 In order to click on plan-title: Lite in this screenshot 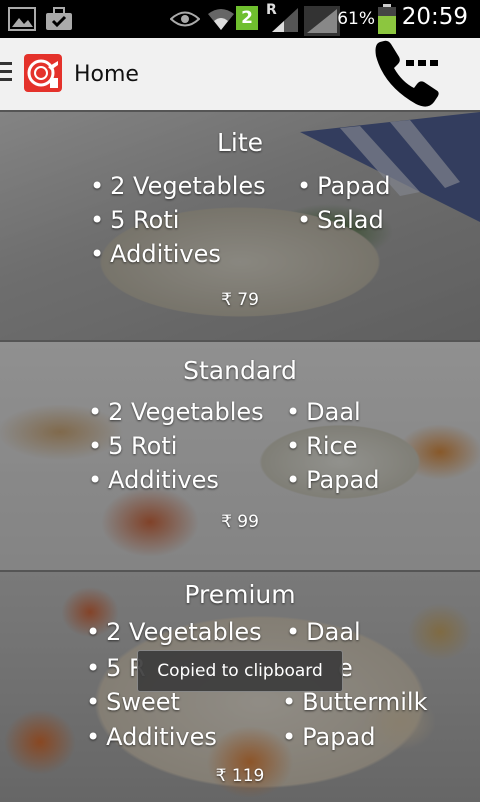, I will do `click(240, 142)`.